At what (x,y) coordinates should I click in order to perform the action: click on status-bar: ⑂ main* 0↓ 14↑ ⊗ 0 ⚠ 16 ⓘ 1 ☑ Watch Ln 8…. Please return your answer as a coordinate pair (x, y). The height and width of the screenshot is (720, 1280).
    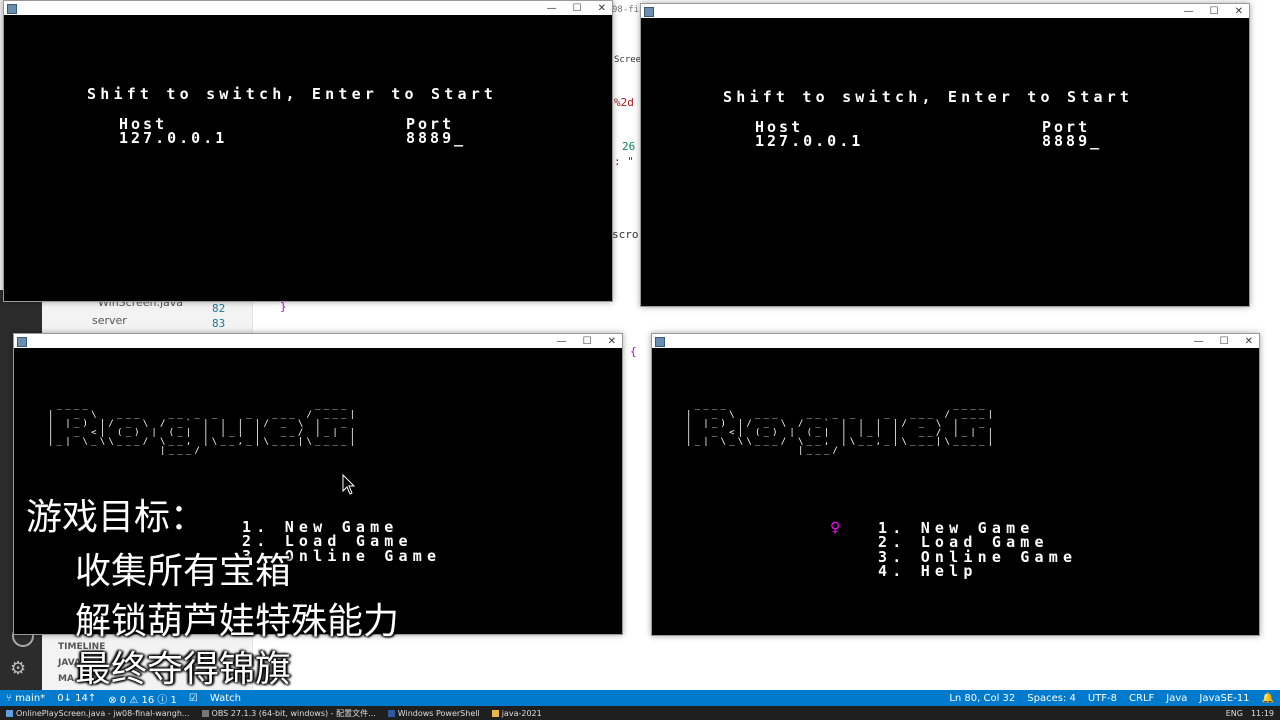
    Looking at the image, I should click on (640, 698).